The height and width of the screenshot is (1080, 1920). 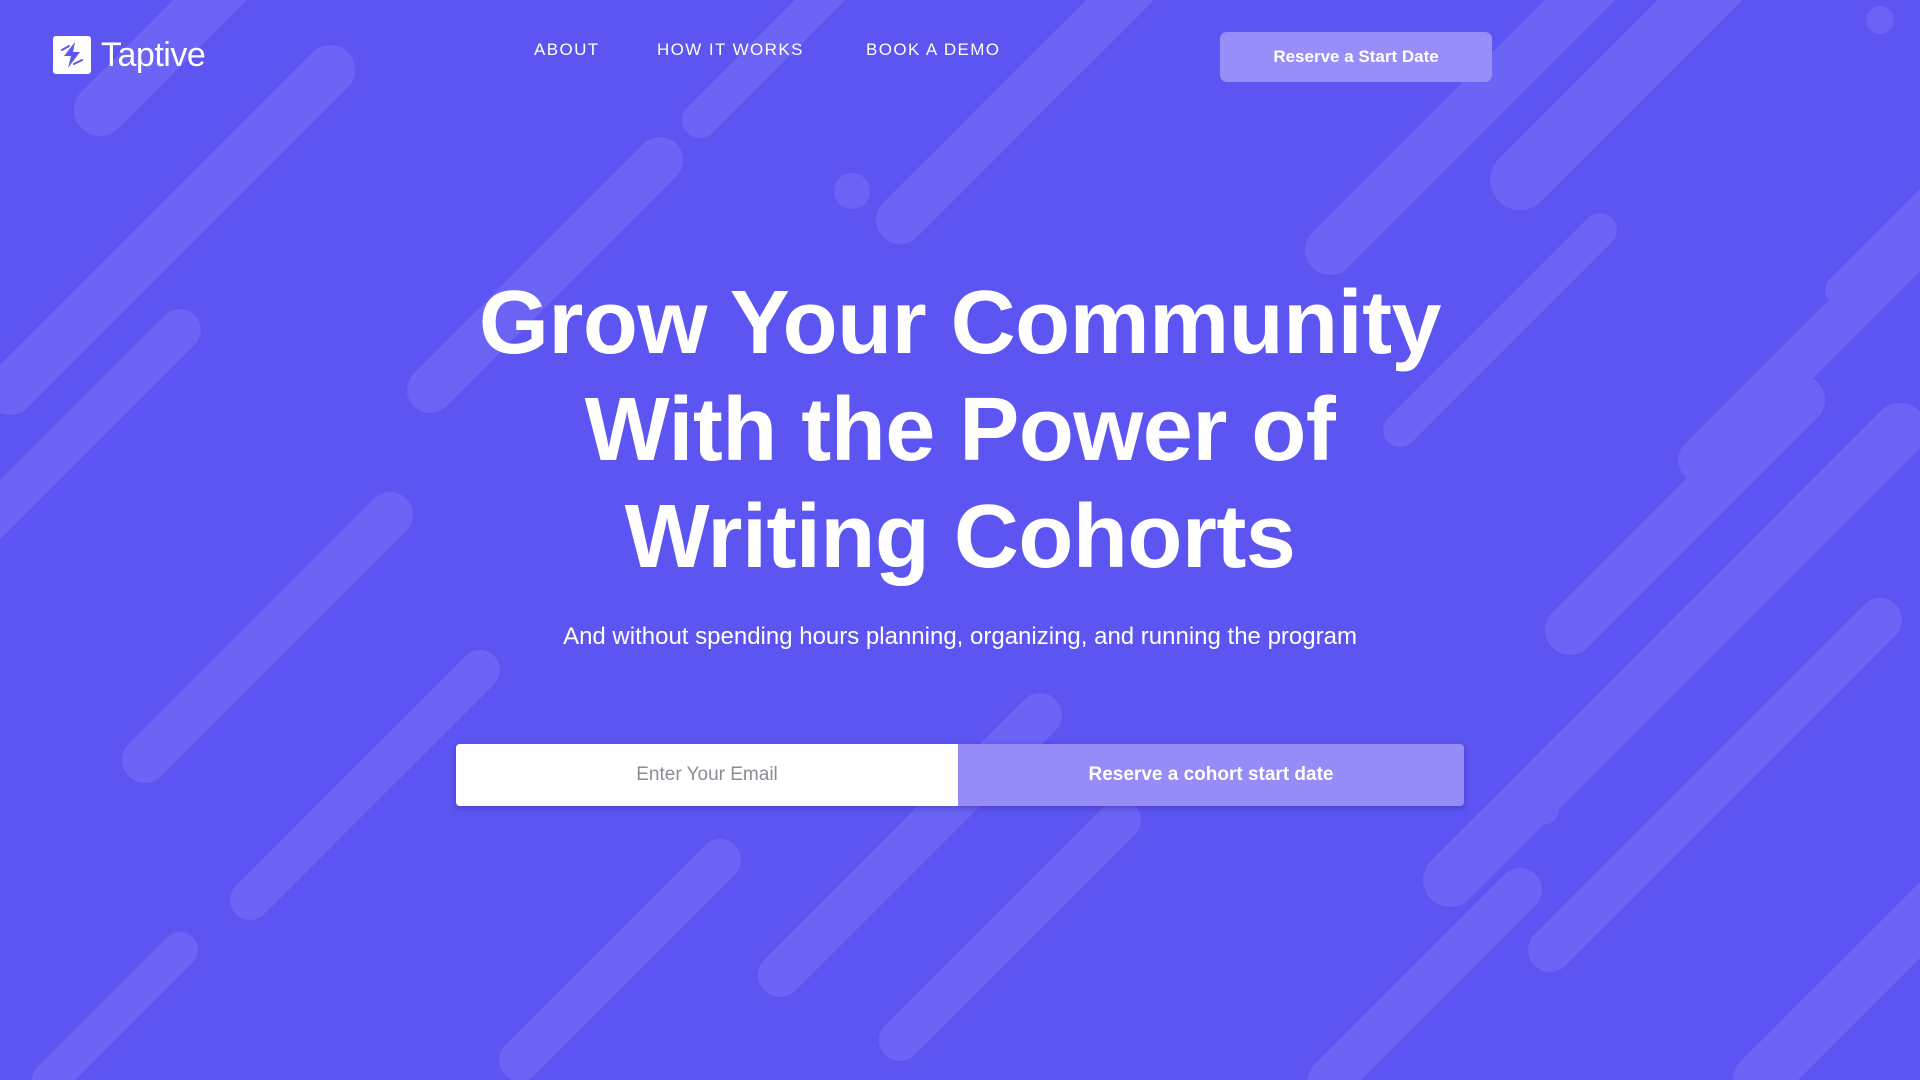 What do you see at coordinates (730, 50) in the screenshot?
I see `nav-how-it-works-link: HOW IT WORKS` at bounding box center [730, 50].